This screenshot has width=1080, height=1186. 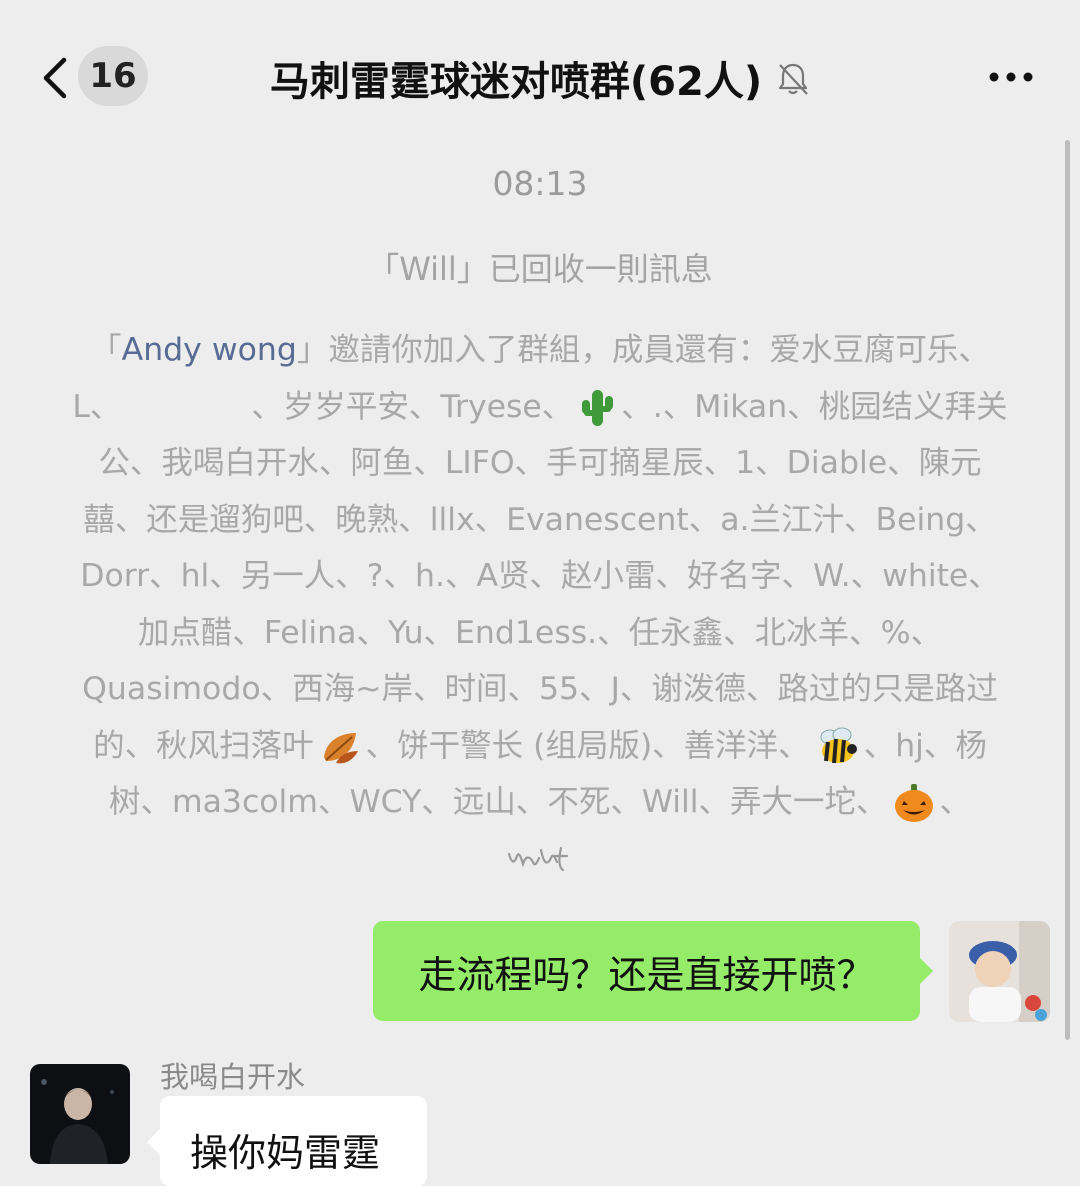 I want to click on fallen-leaf-emoji, so click(x=340, y=747).